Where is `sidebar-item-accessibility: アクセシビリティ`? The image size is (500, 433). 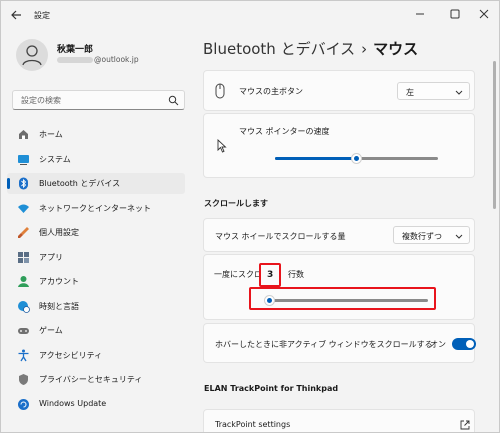
sidebar-item-accessibility: アクセシビリティ is located at coordinates (96, 355).